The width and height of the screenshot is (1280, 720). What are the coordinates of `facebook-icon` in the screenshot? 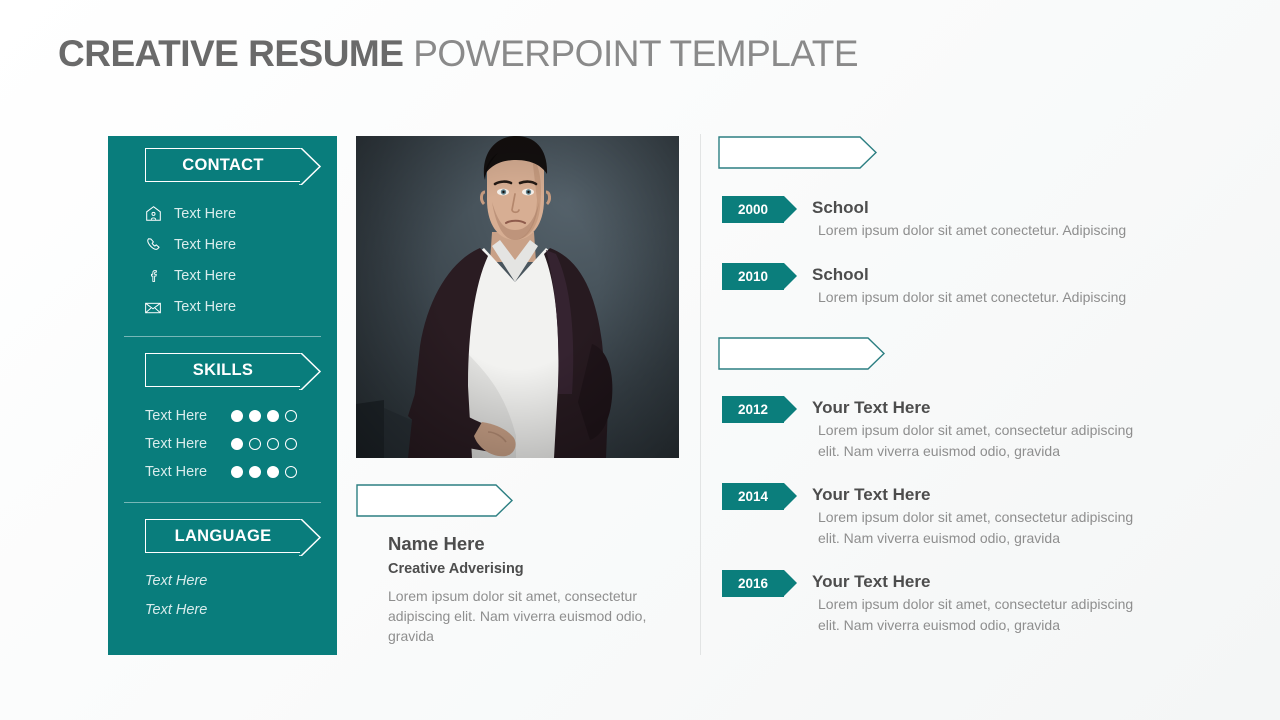 It's located at (153, 276).